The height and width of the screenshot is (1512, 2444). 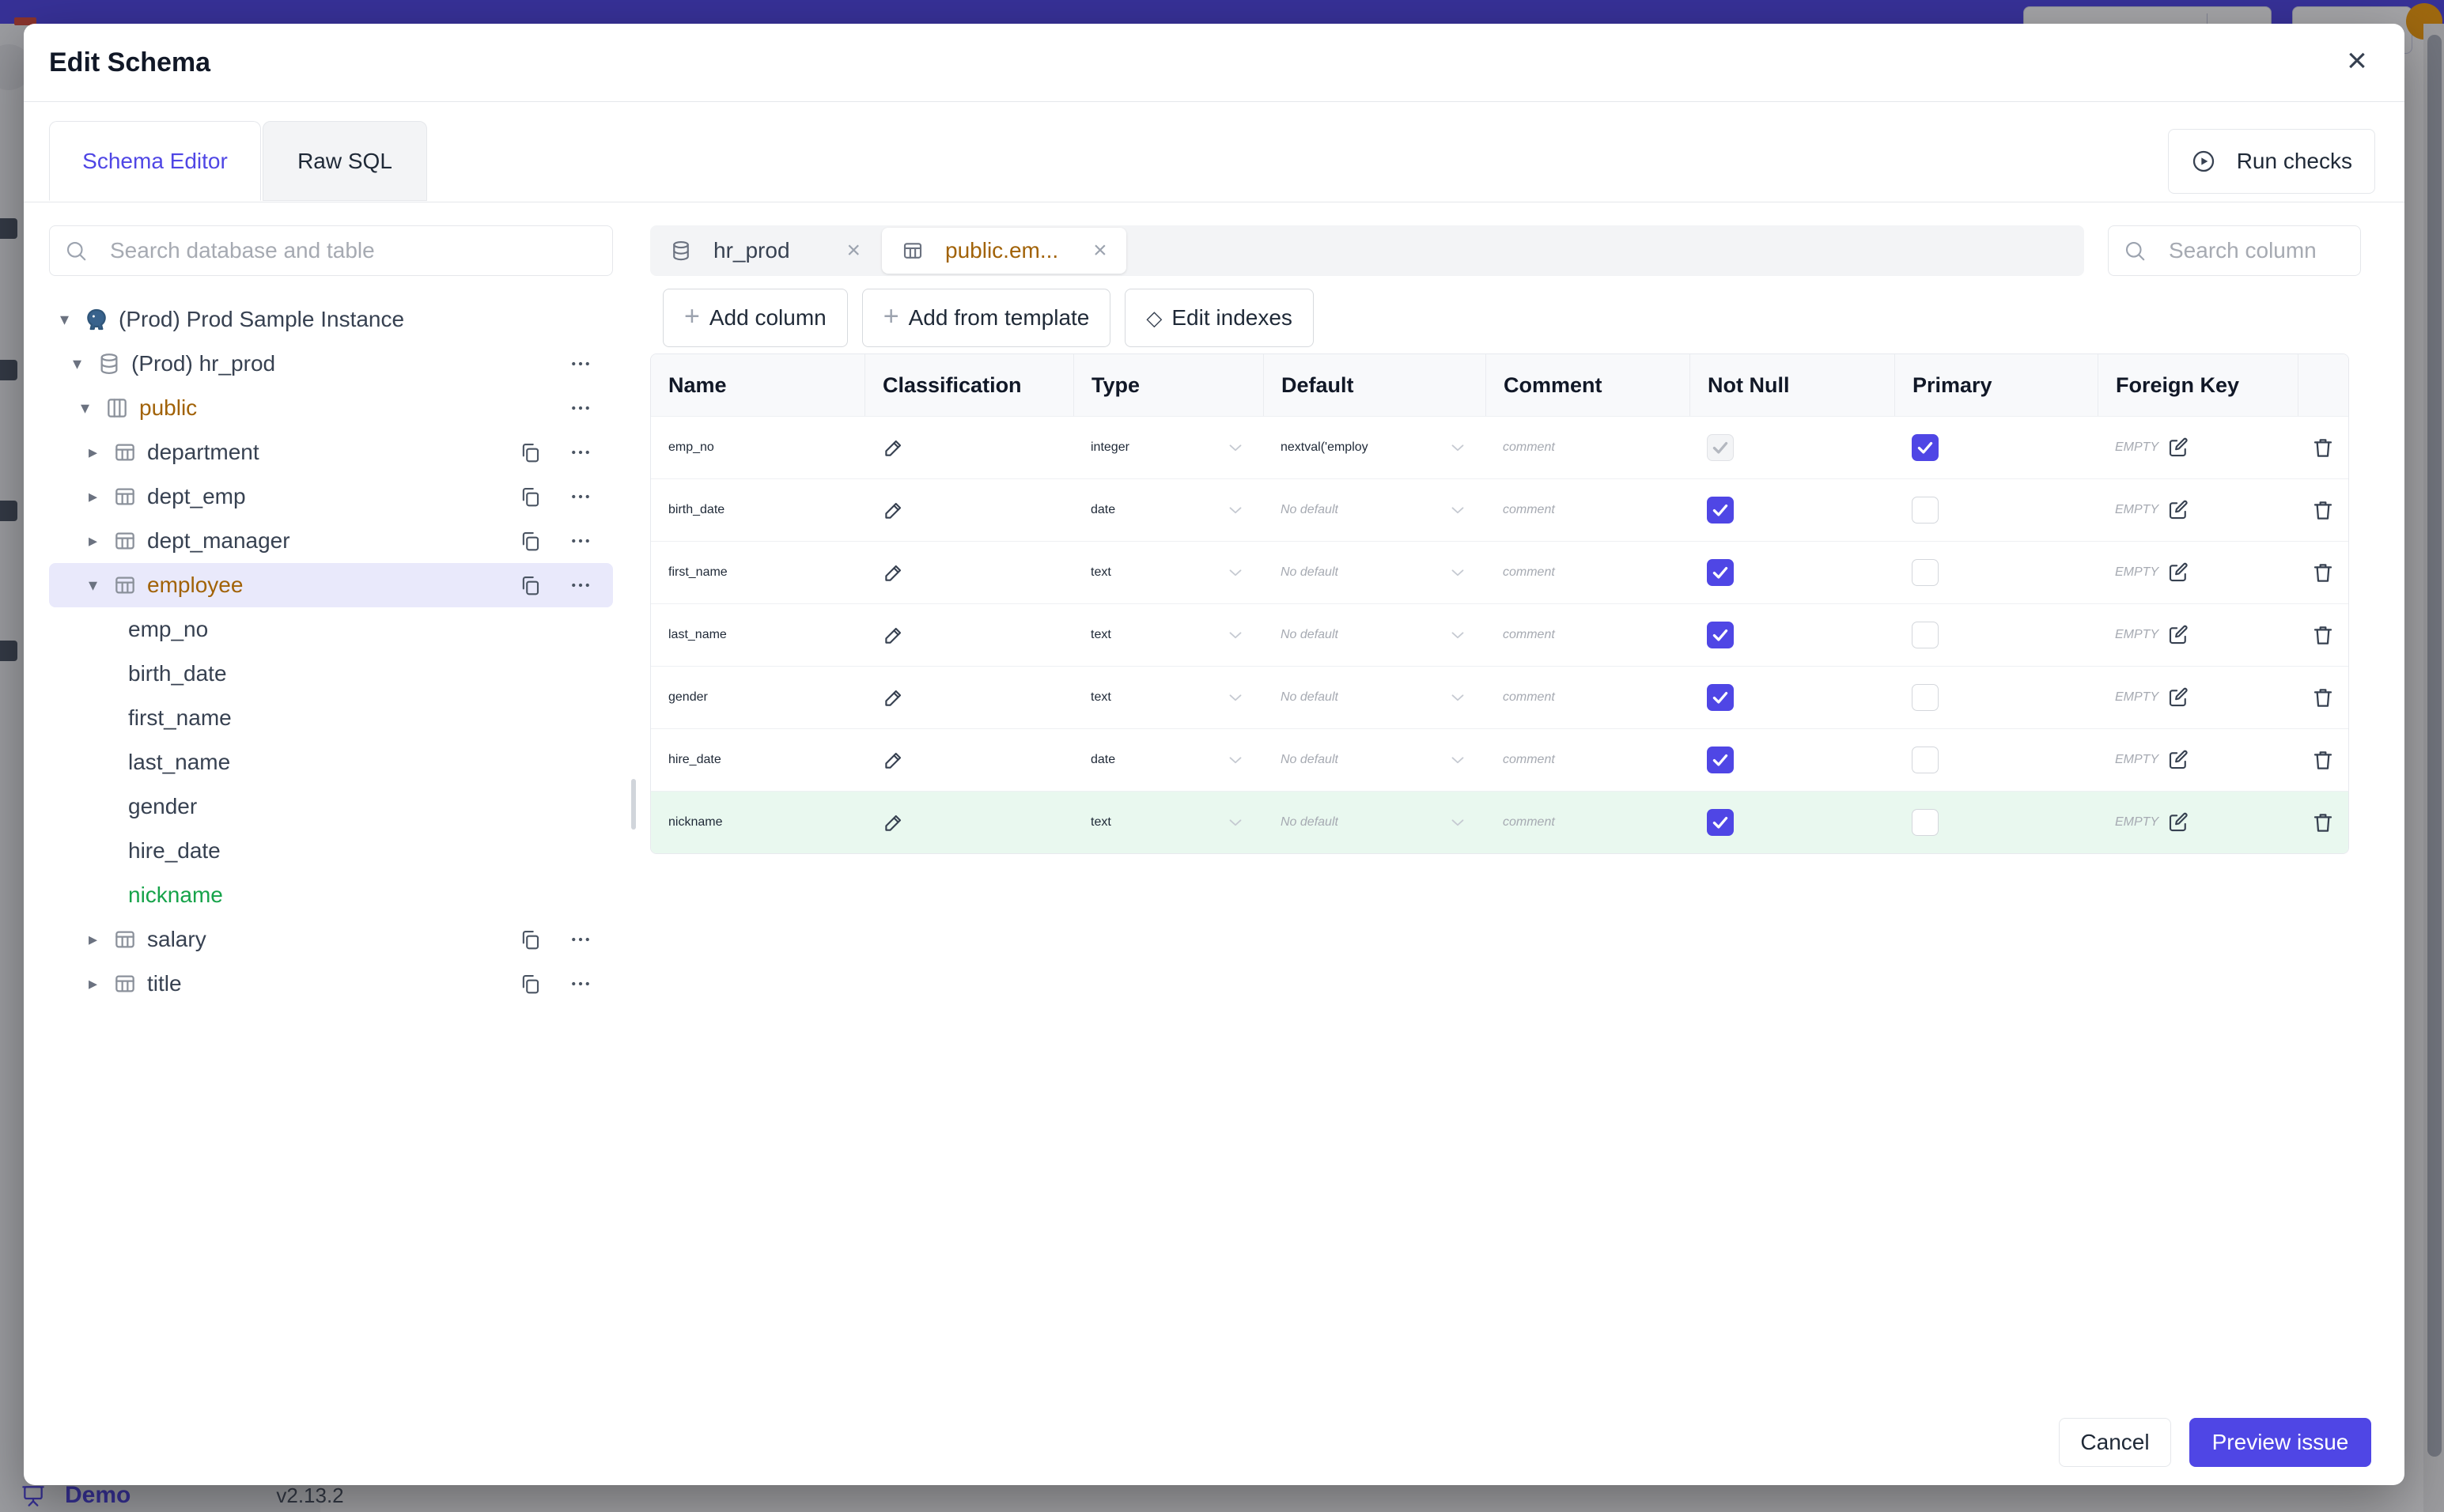 What do you see at coordinates (1219, 318) in the screenshot?
I see `edit-indexes-button: ◇ Edit indexes` at bounding box center [1219, 318].